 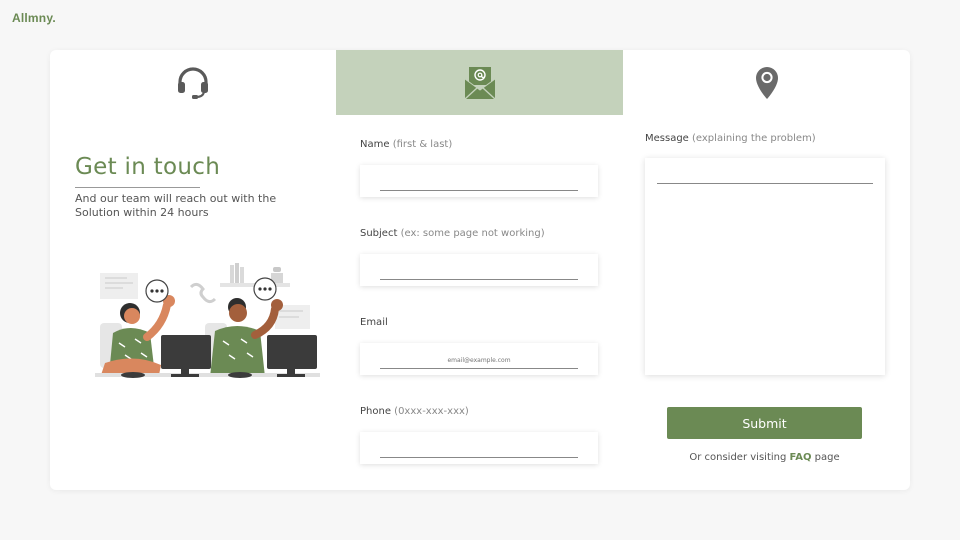 I want to click on phone-input, so click(x=479, y=450).